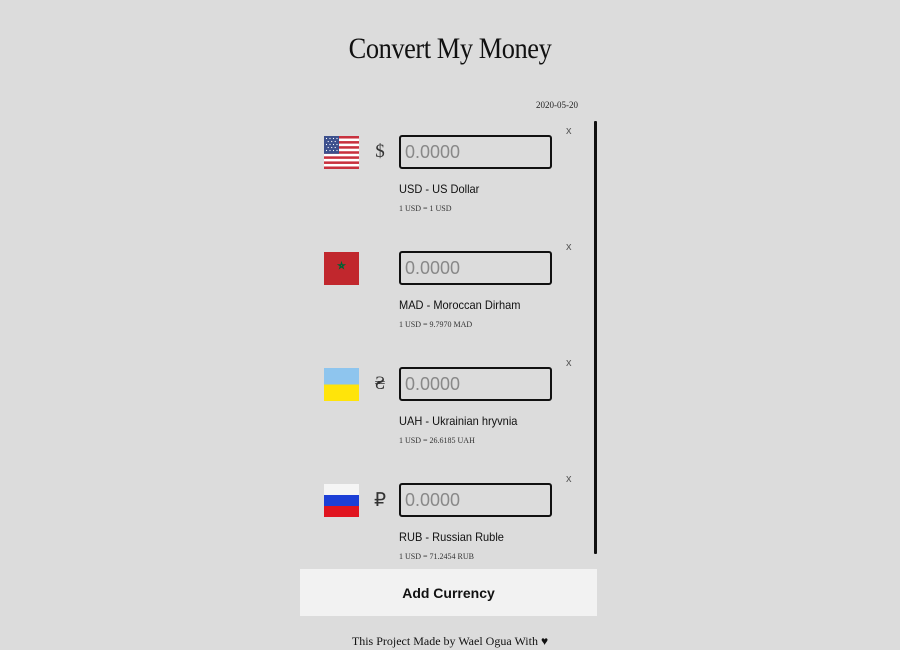 This screenshot has width=900, height=650. I want to click on exchange-rate: 1 USD = 71.2454 RUB, so click(436, 556).